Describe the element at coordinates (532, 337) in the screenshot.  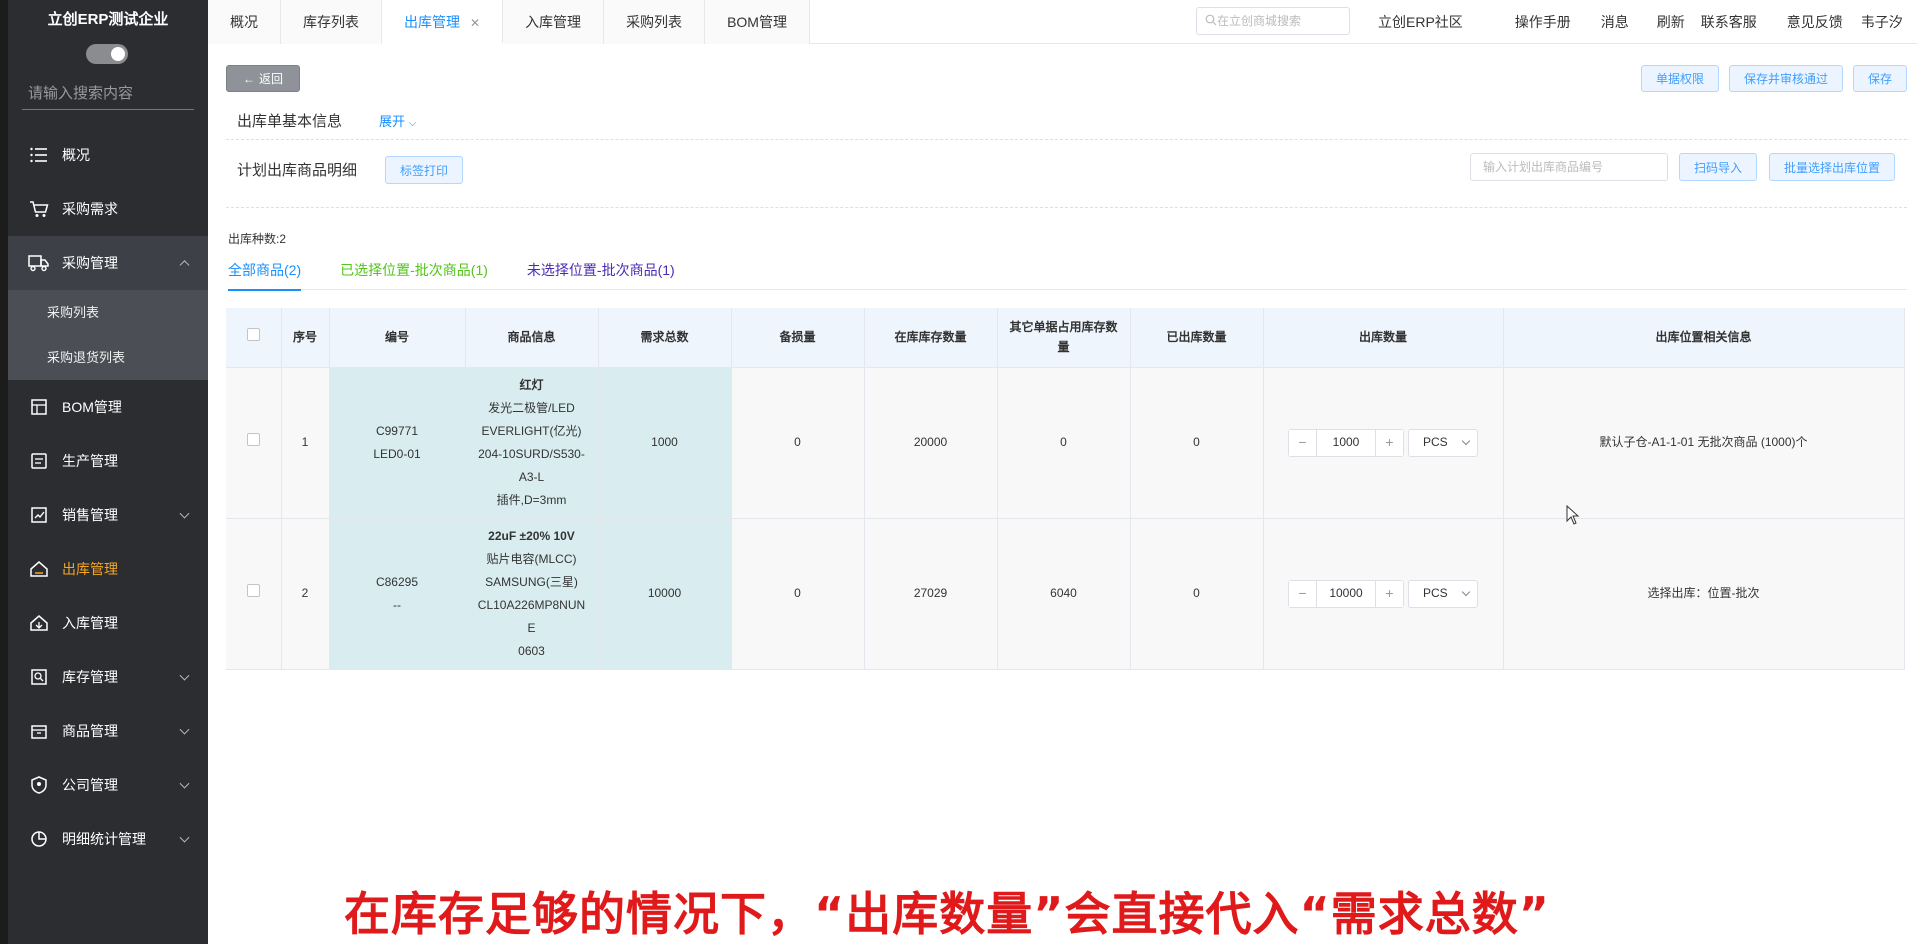
I see `column-header: 商品信息` at that location.